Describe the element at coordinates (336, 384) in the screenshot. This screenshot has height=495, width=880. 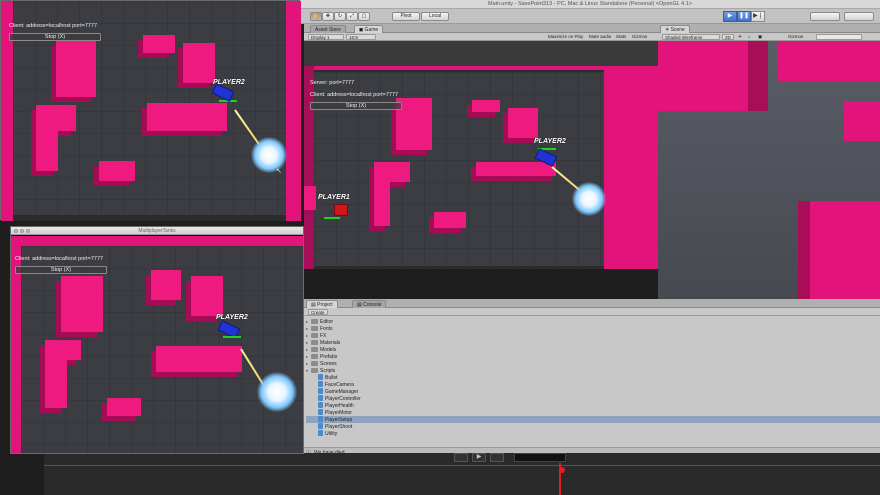
I see `script-item: FaceCamera` at that location.